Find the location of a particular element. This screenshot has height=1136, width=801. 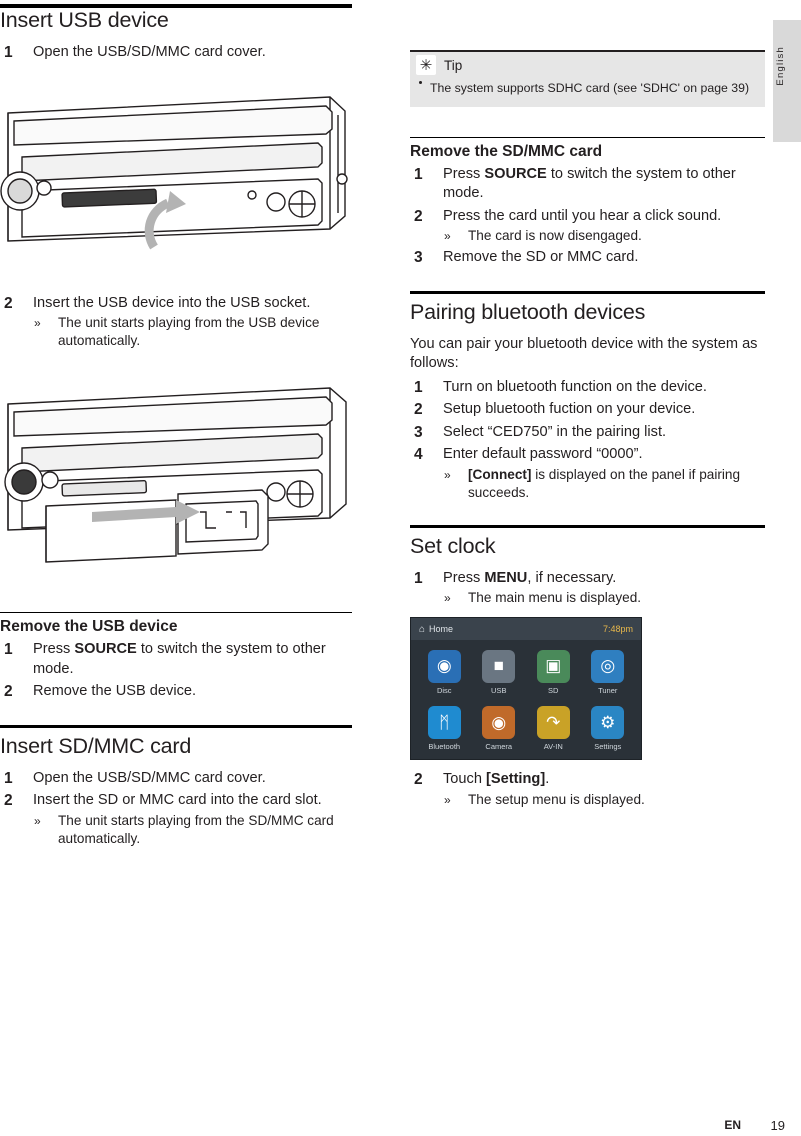

step-note-text: The main menu is displayed. is located at coordinates (555, 597).